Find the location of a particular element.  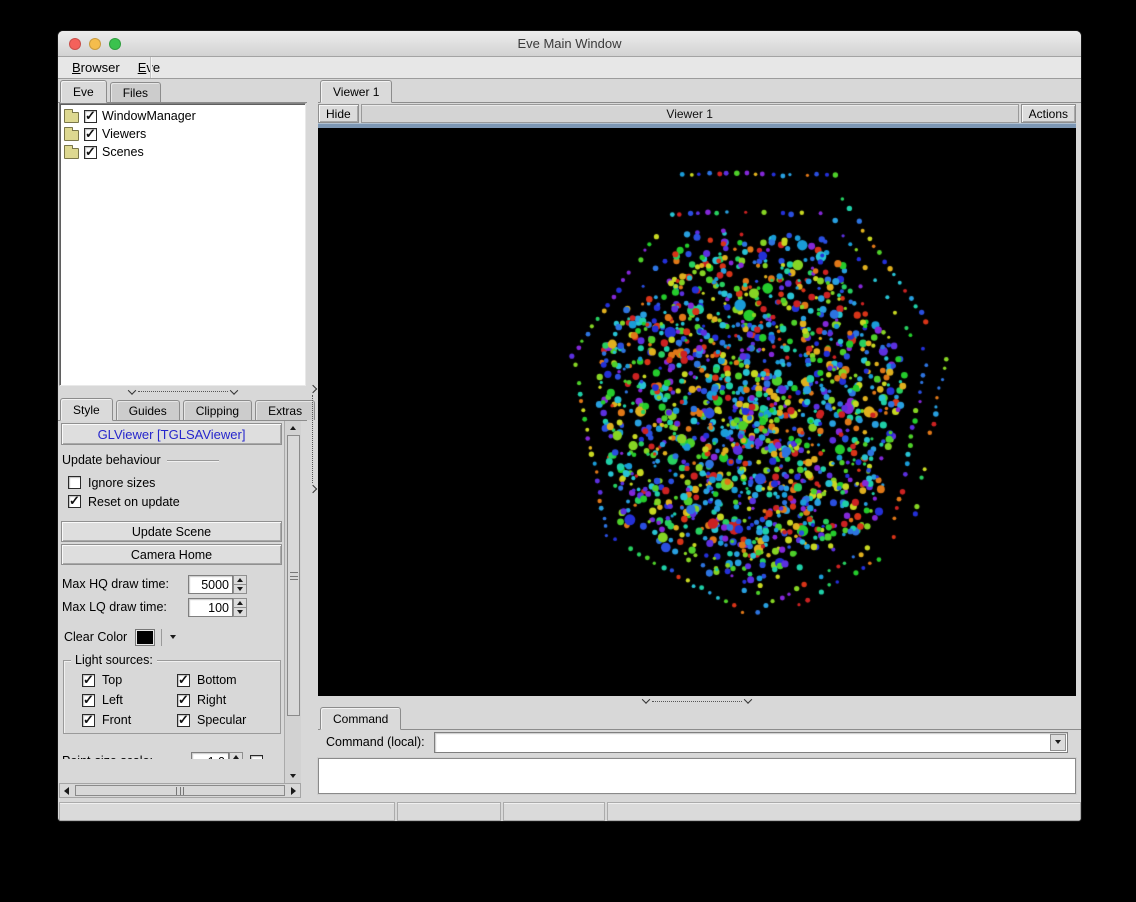

thumb-grip-icon is located at coordinates (294, 575).